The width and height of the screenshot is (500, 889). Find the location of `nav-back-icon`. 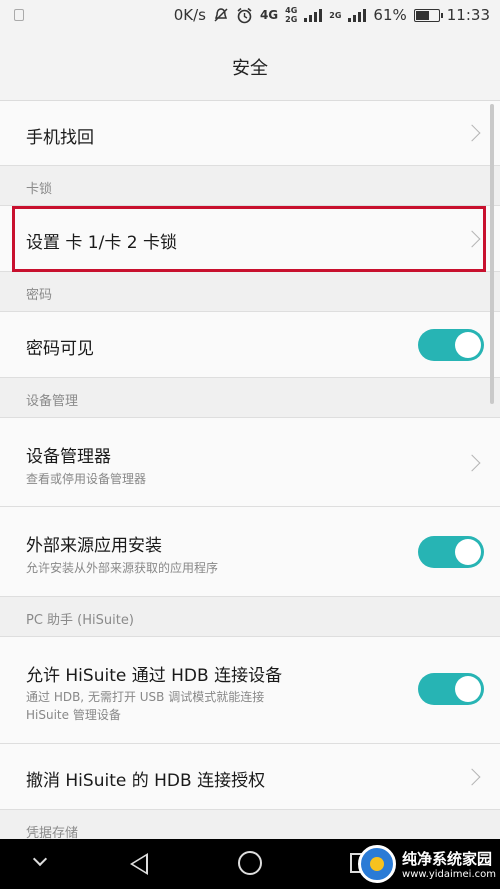

nav-back-icon is located at coordinates (139, 864).